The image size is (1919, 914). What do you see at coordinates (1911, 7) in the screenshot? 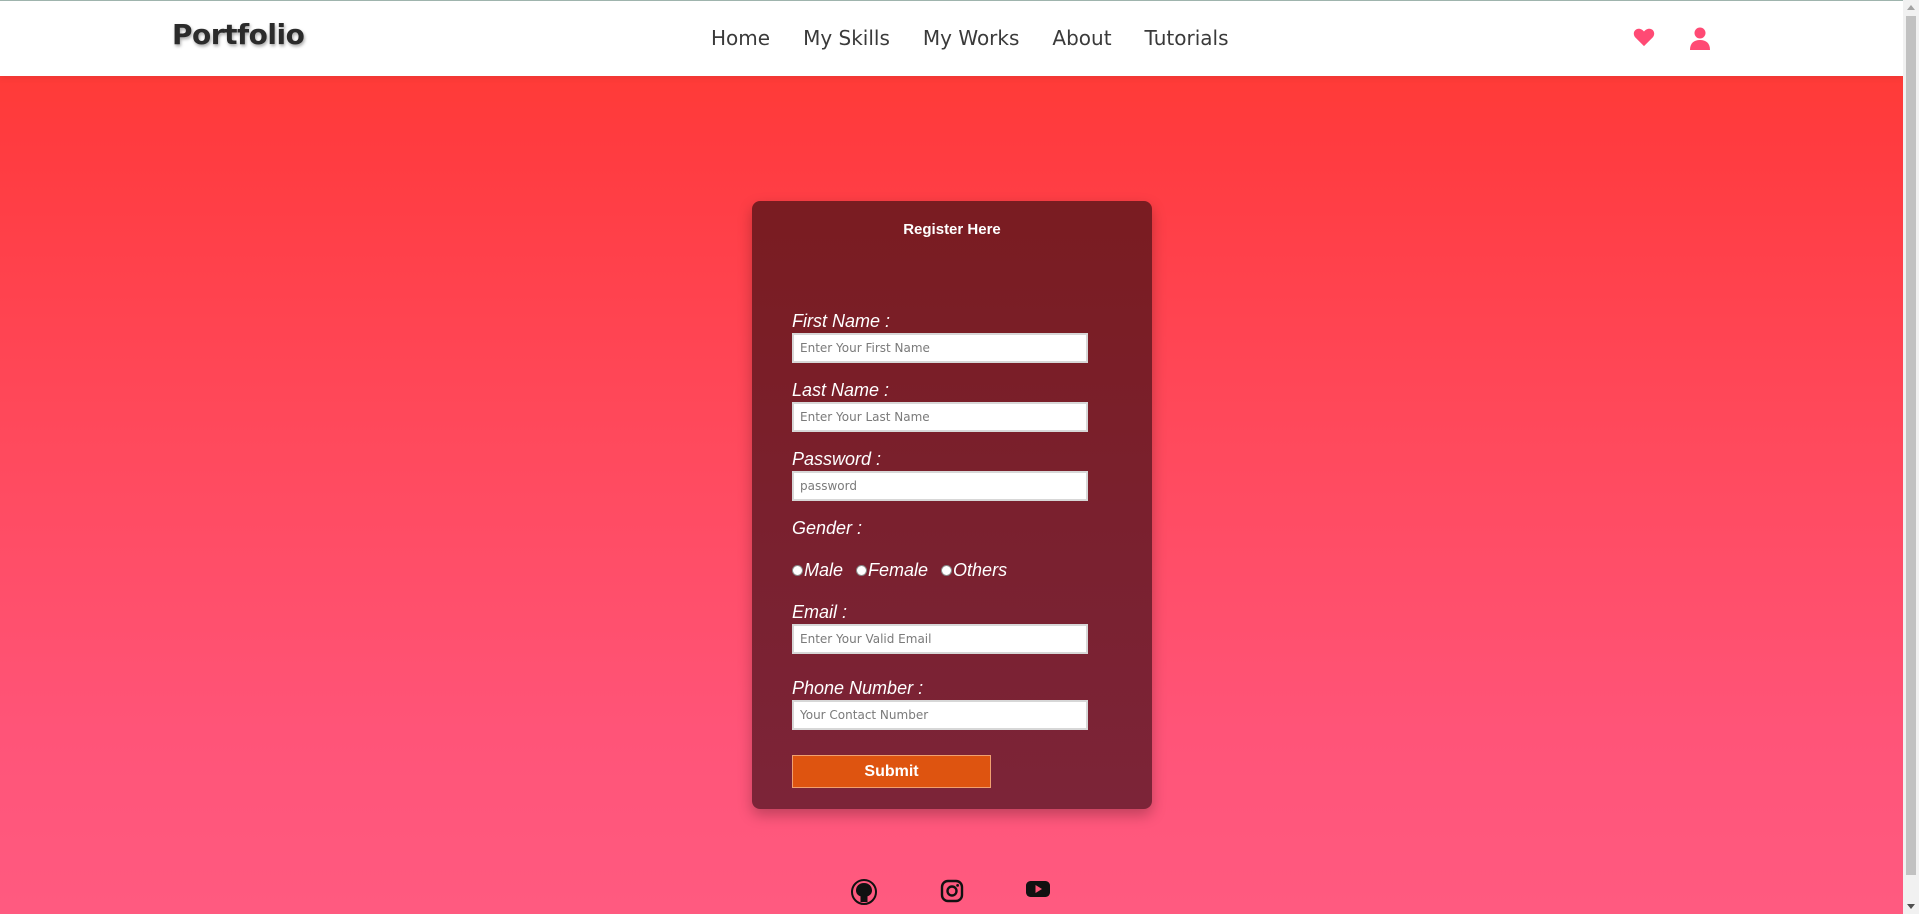
I see `scroll-up-arrow-icon` at bounding box center [1911, 7].